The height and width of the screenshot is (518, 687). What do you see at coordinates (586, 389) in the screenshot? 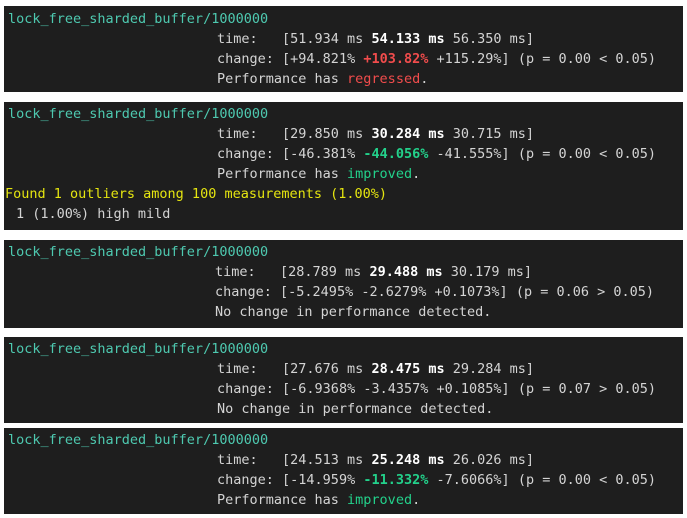
I see `p-value: (p = 0.07 > 0.05)` at bounding box center [586, 389].